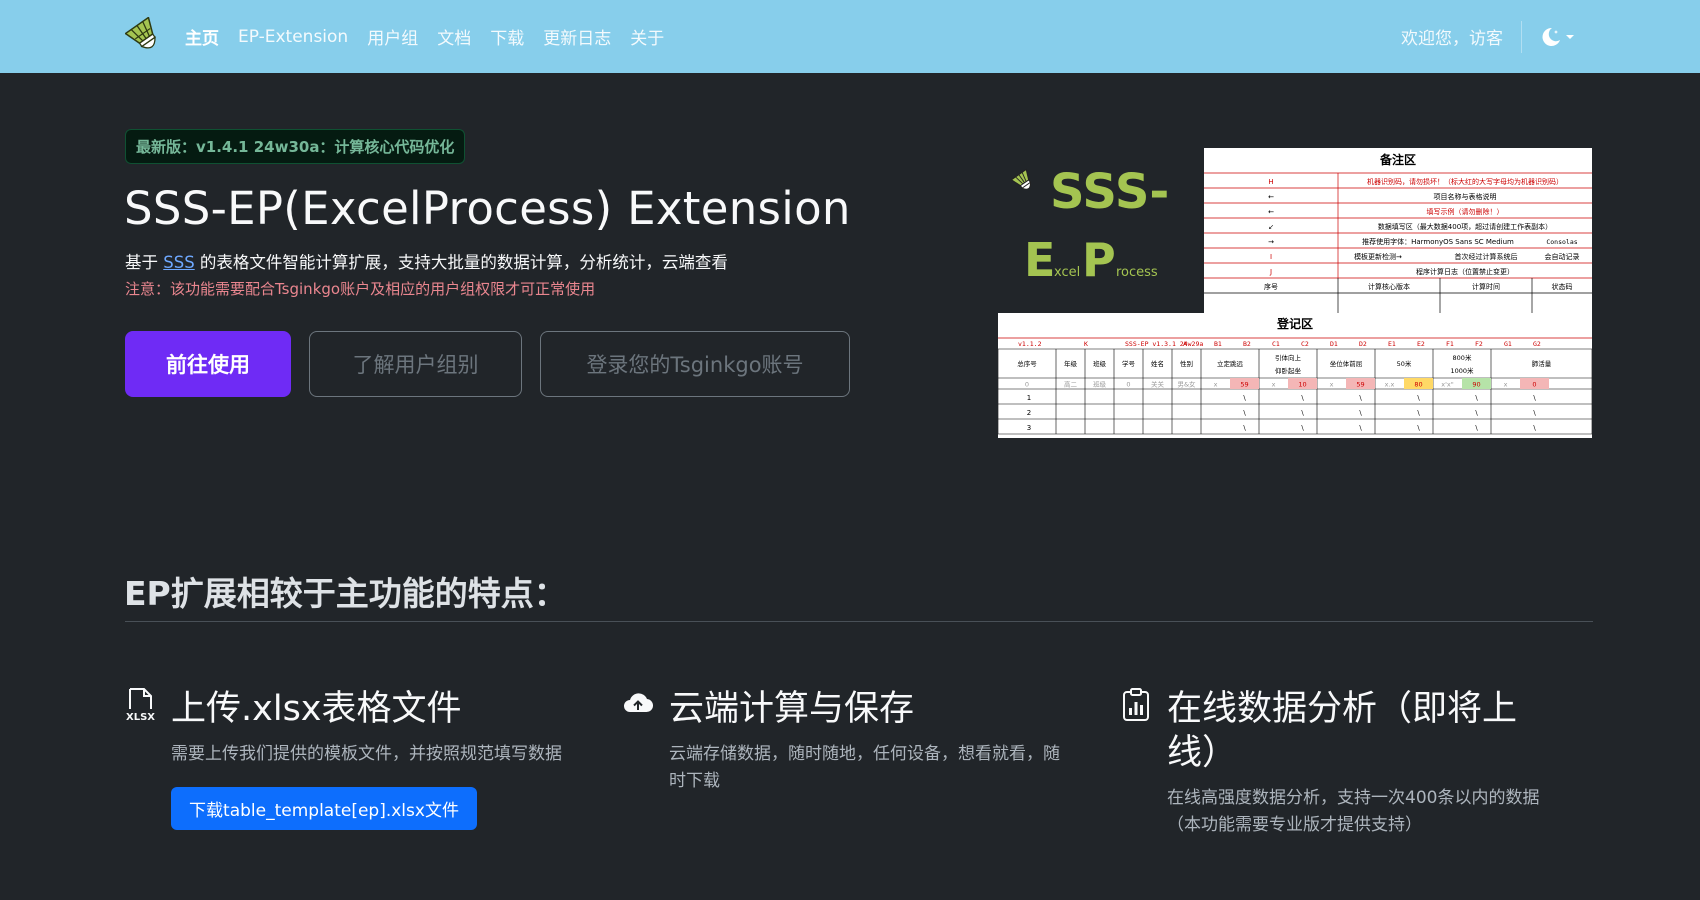  I want to click on welcome-user-link: 欢迎您，访客, so click(1452, 36).